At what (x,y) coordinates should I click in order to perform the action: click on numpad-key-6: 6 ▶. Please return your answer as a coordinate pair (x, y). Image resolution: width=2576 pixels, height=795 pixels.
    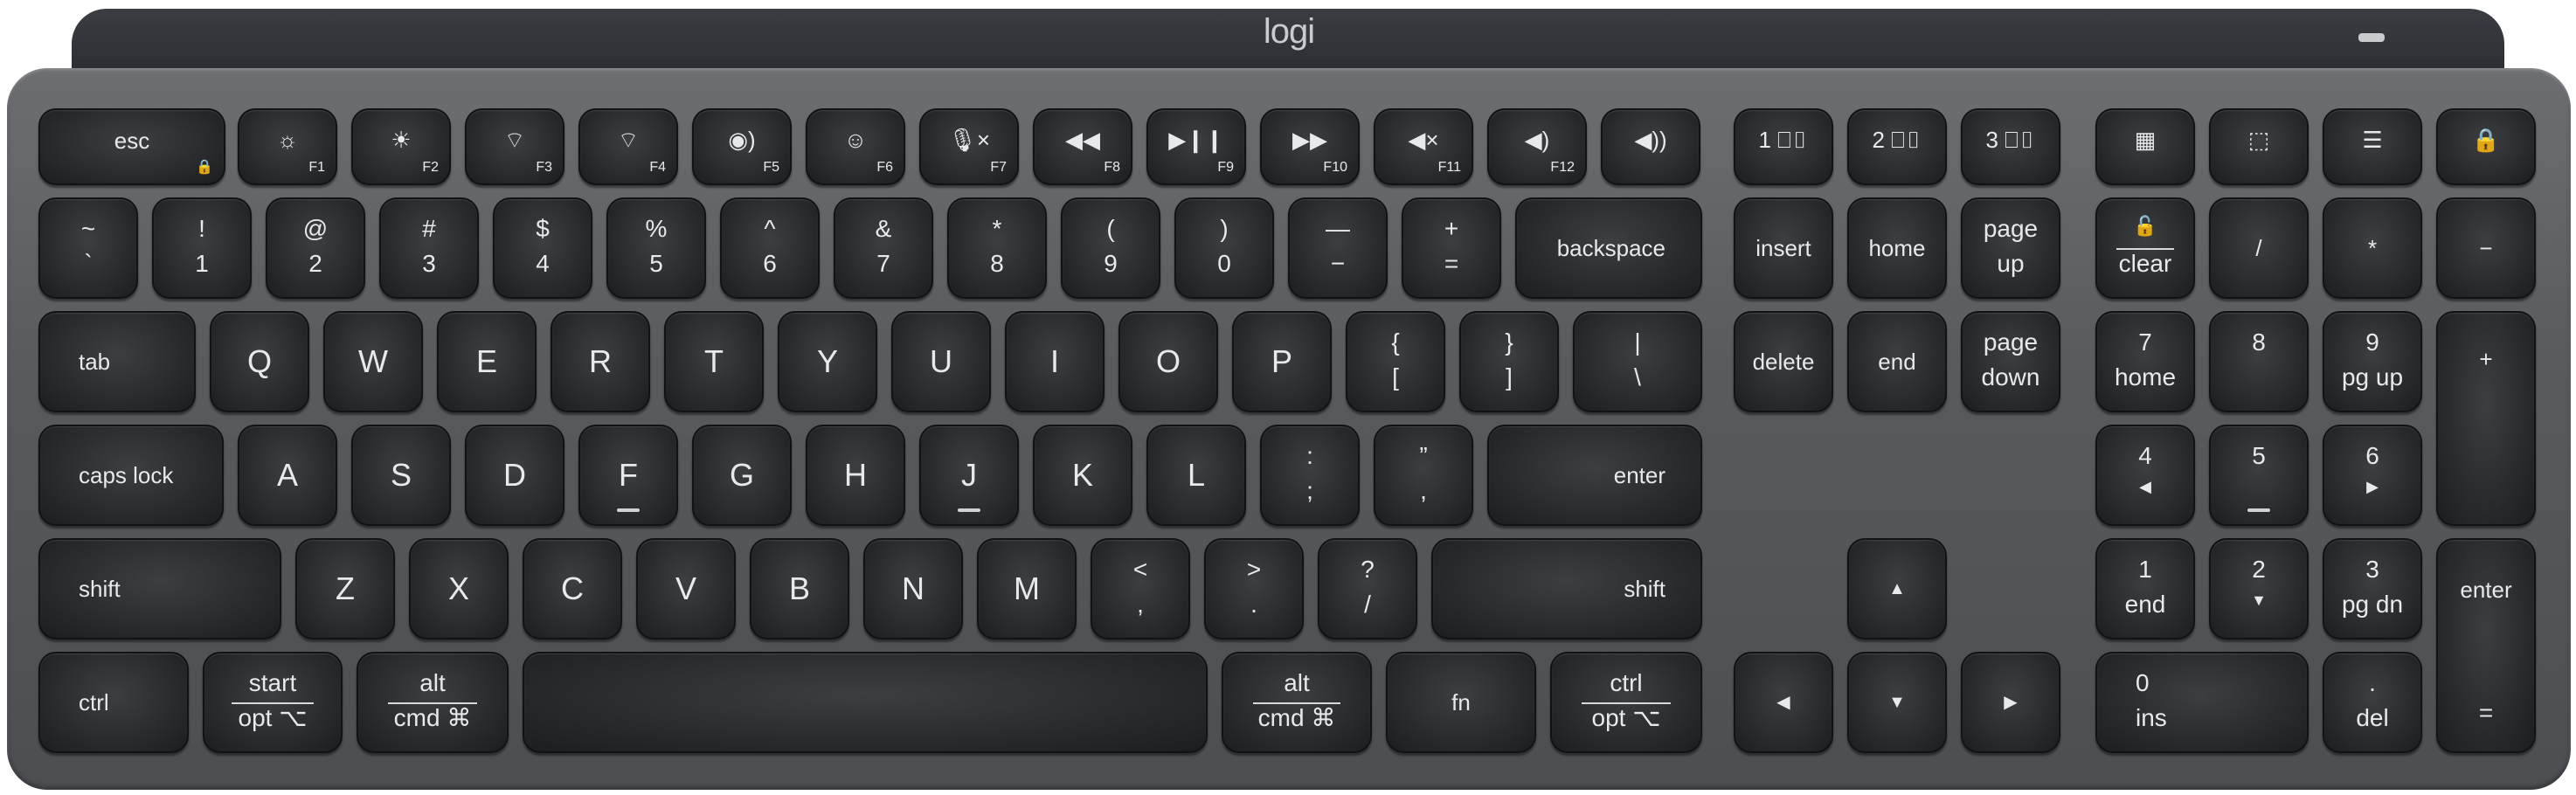
    Looking at the image, I should click on (2372, 475).